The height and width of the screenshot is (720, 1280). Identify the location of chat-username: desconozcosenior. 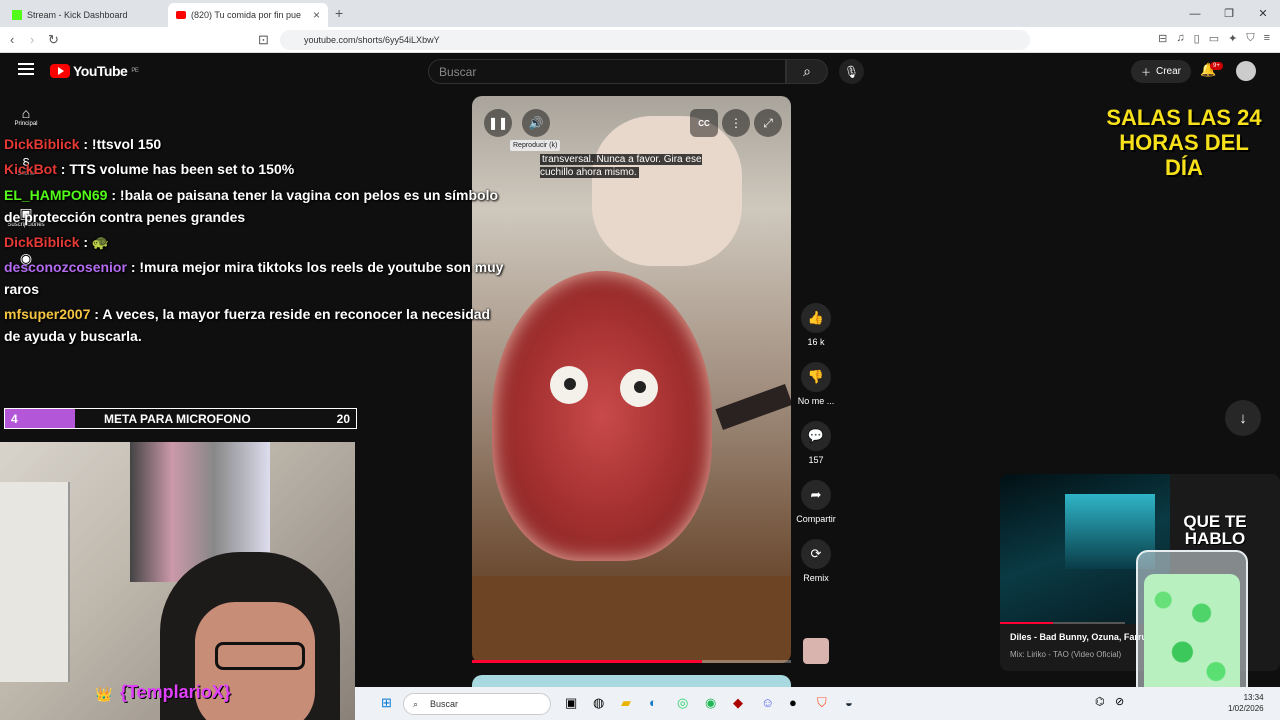
(65, 267).